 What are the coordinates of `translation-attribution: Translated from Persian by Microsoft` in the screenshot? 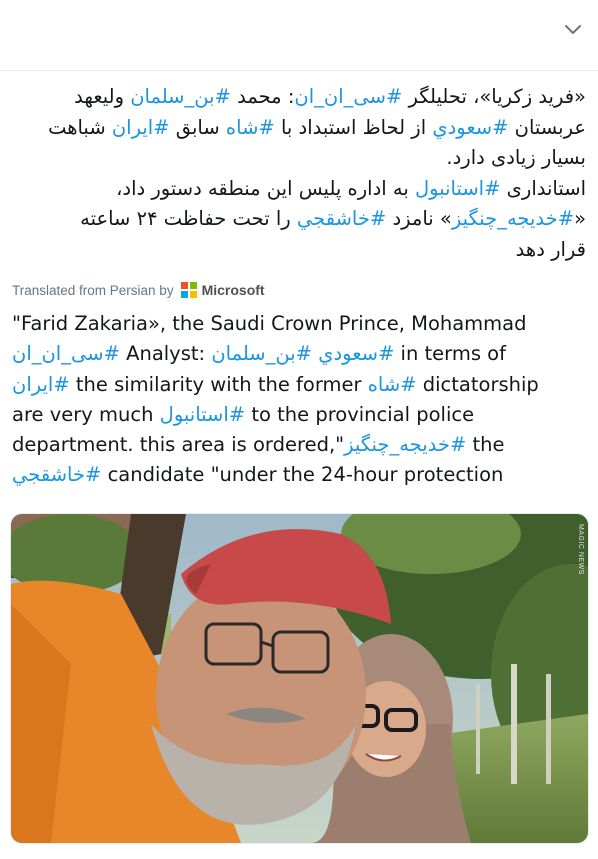 It's located at (138, 290).